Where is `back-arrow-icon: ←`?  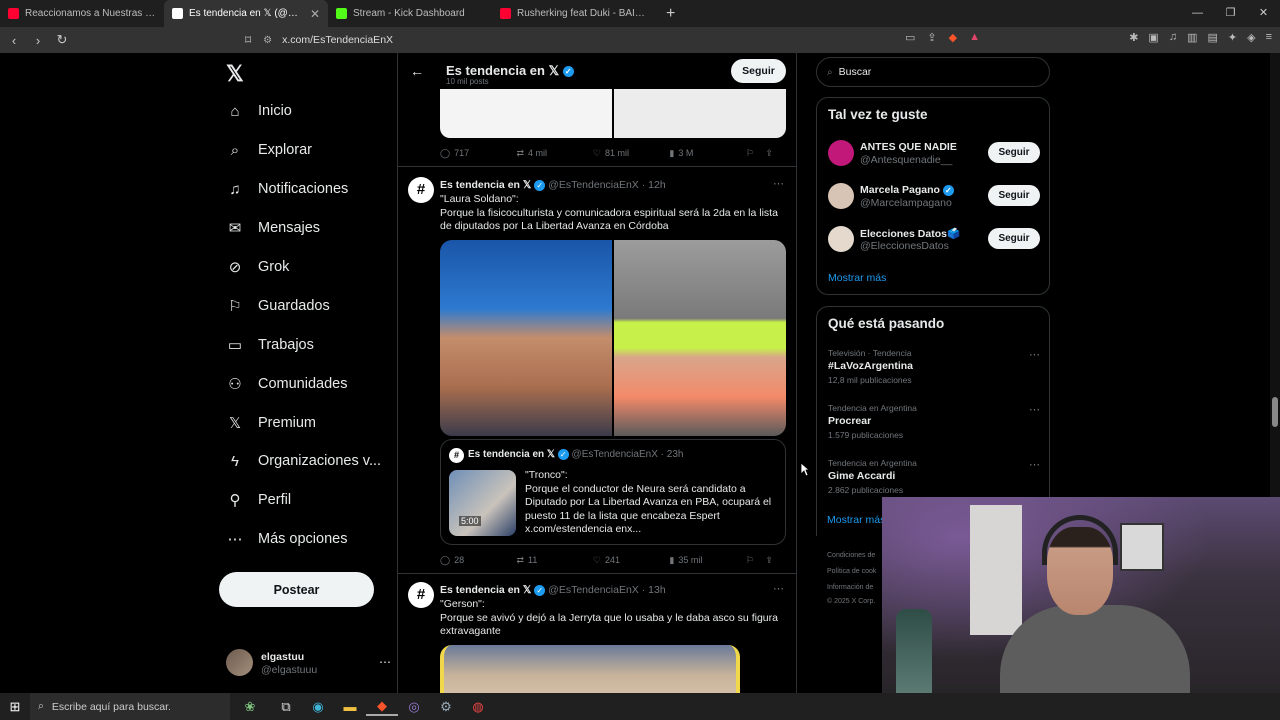
back-arrow-icon: ← is located at coordinates (420, 71).